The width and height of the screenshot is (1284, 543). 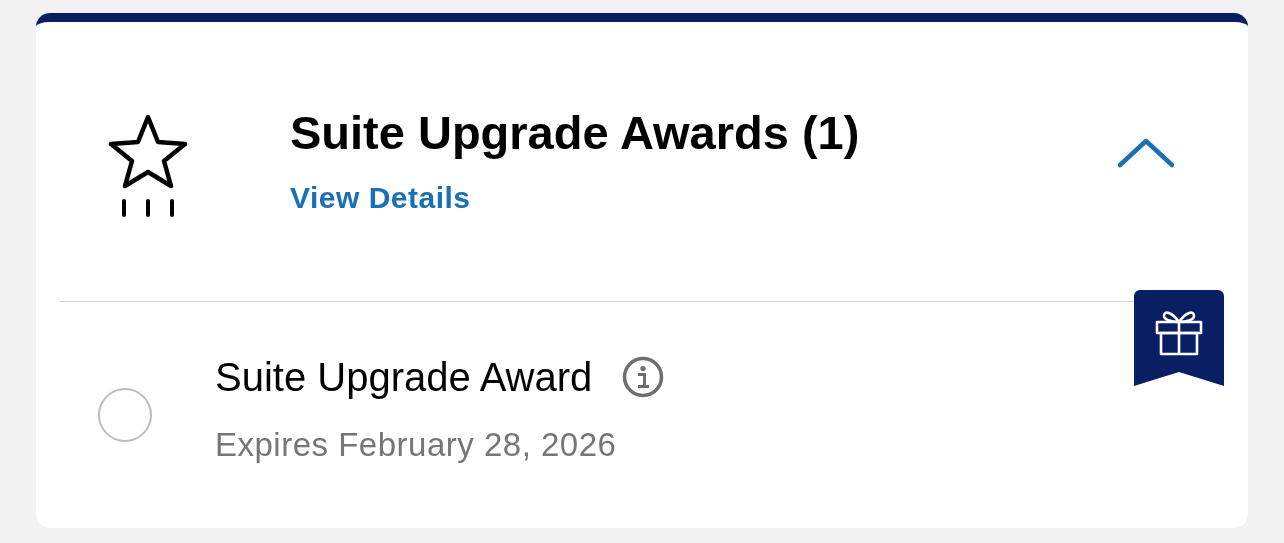 I want to click on view-details-link: View Details, so click(x=380, y=198).